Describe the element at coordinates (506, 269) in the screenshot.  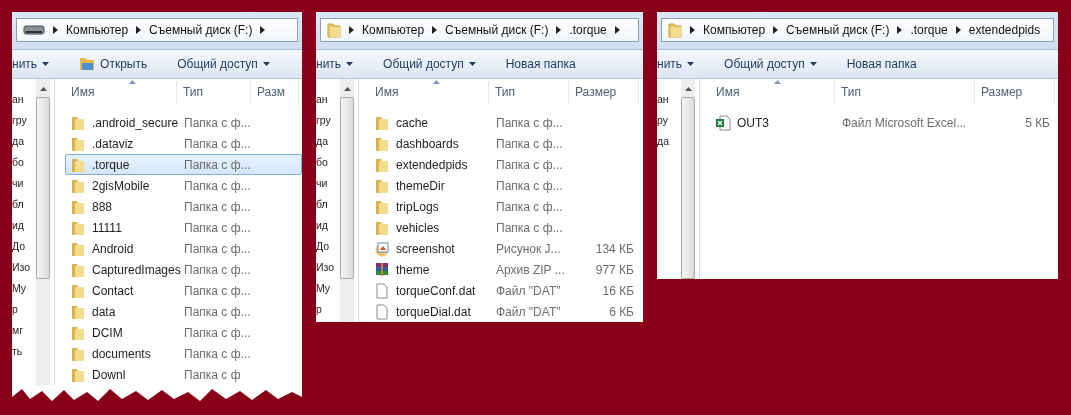
I see `file-row: theme Архив ZIP ... 977 КБ` at that location.